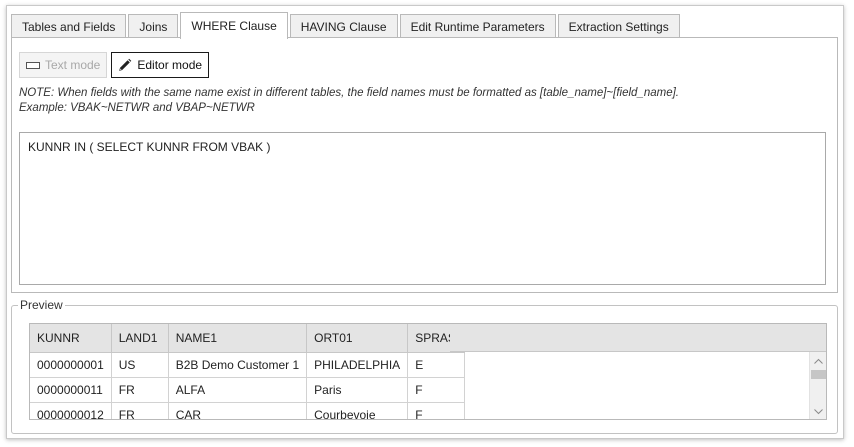  Describe the element at coordinates (234, 25) in the screenshot. I see `tab-where-clause: WHERE Clause` at that location.